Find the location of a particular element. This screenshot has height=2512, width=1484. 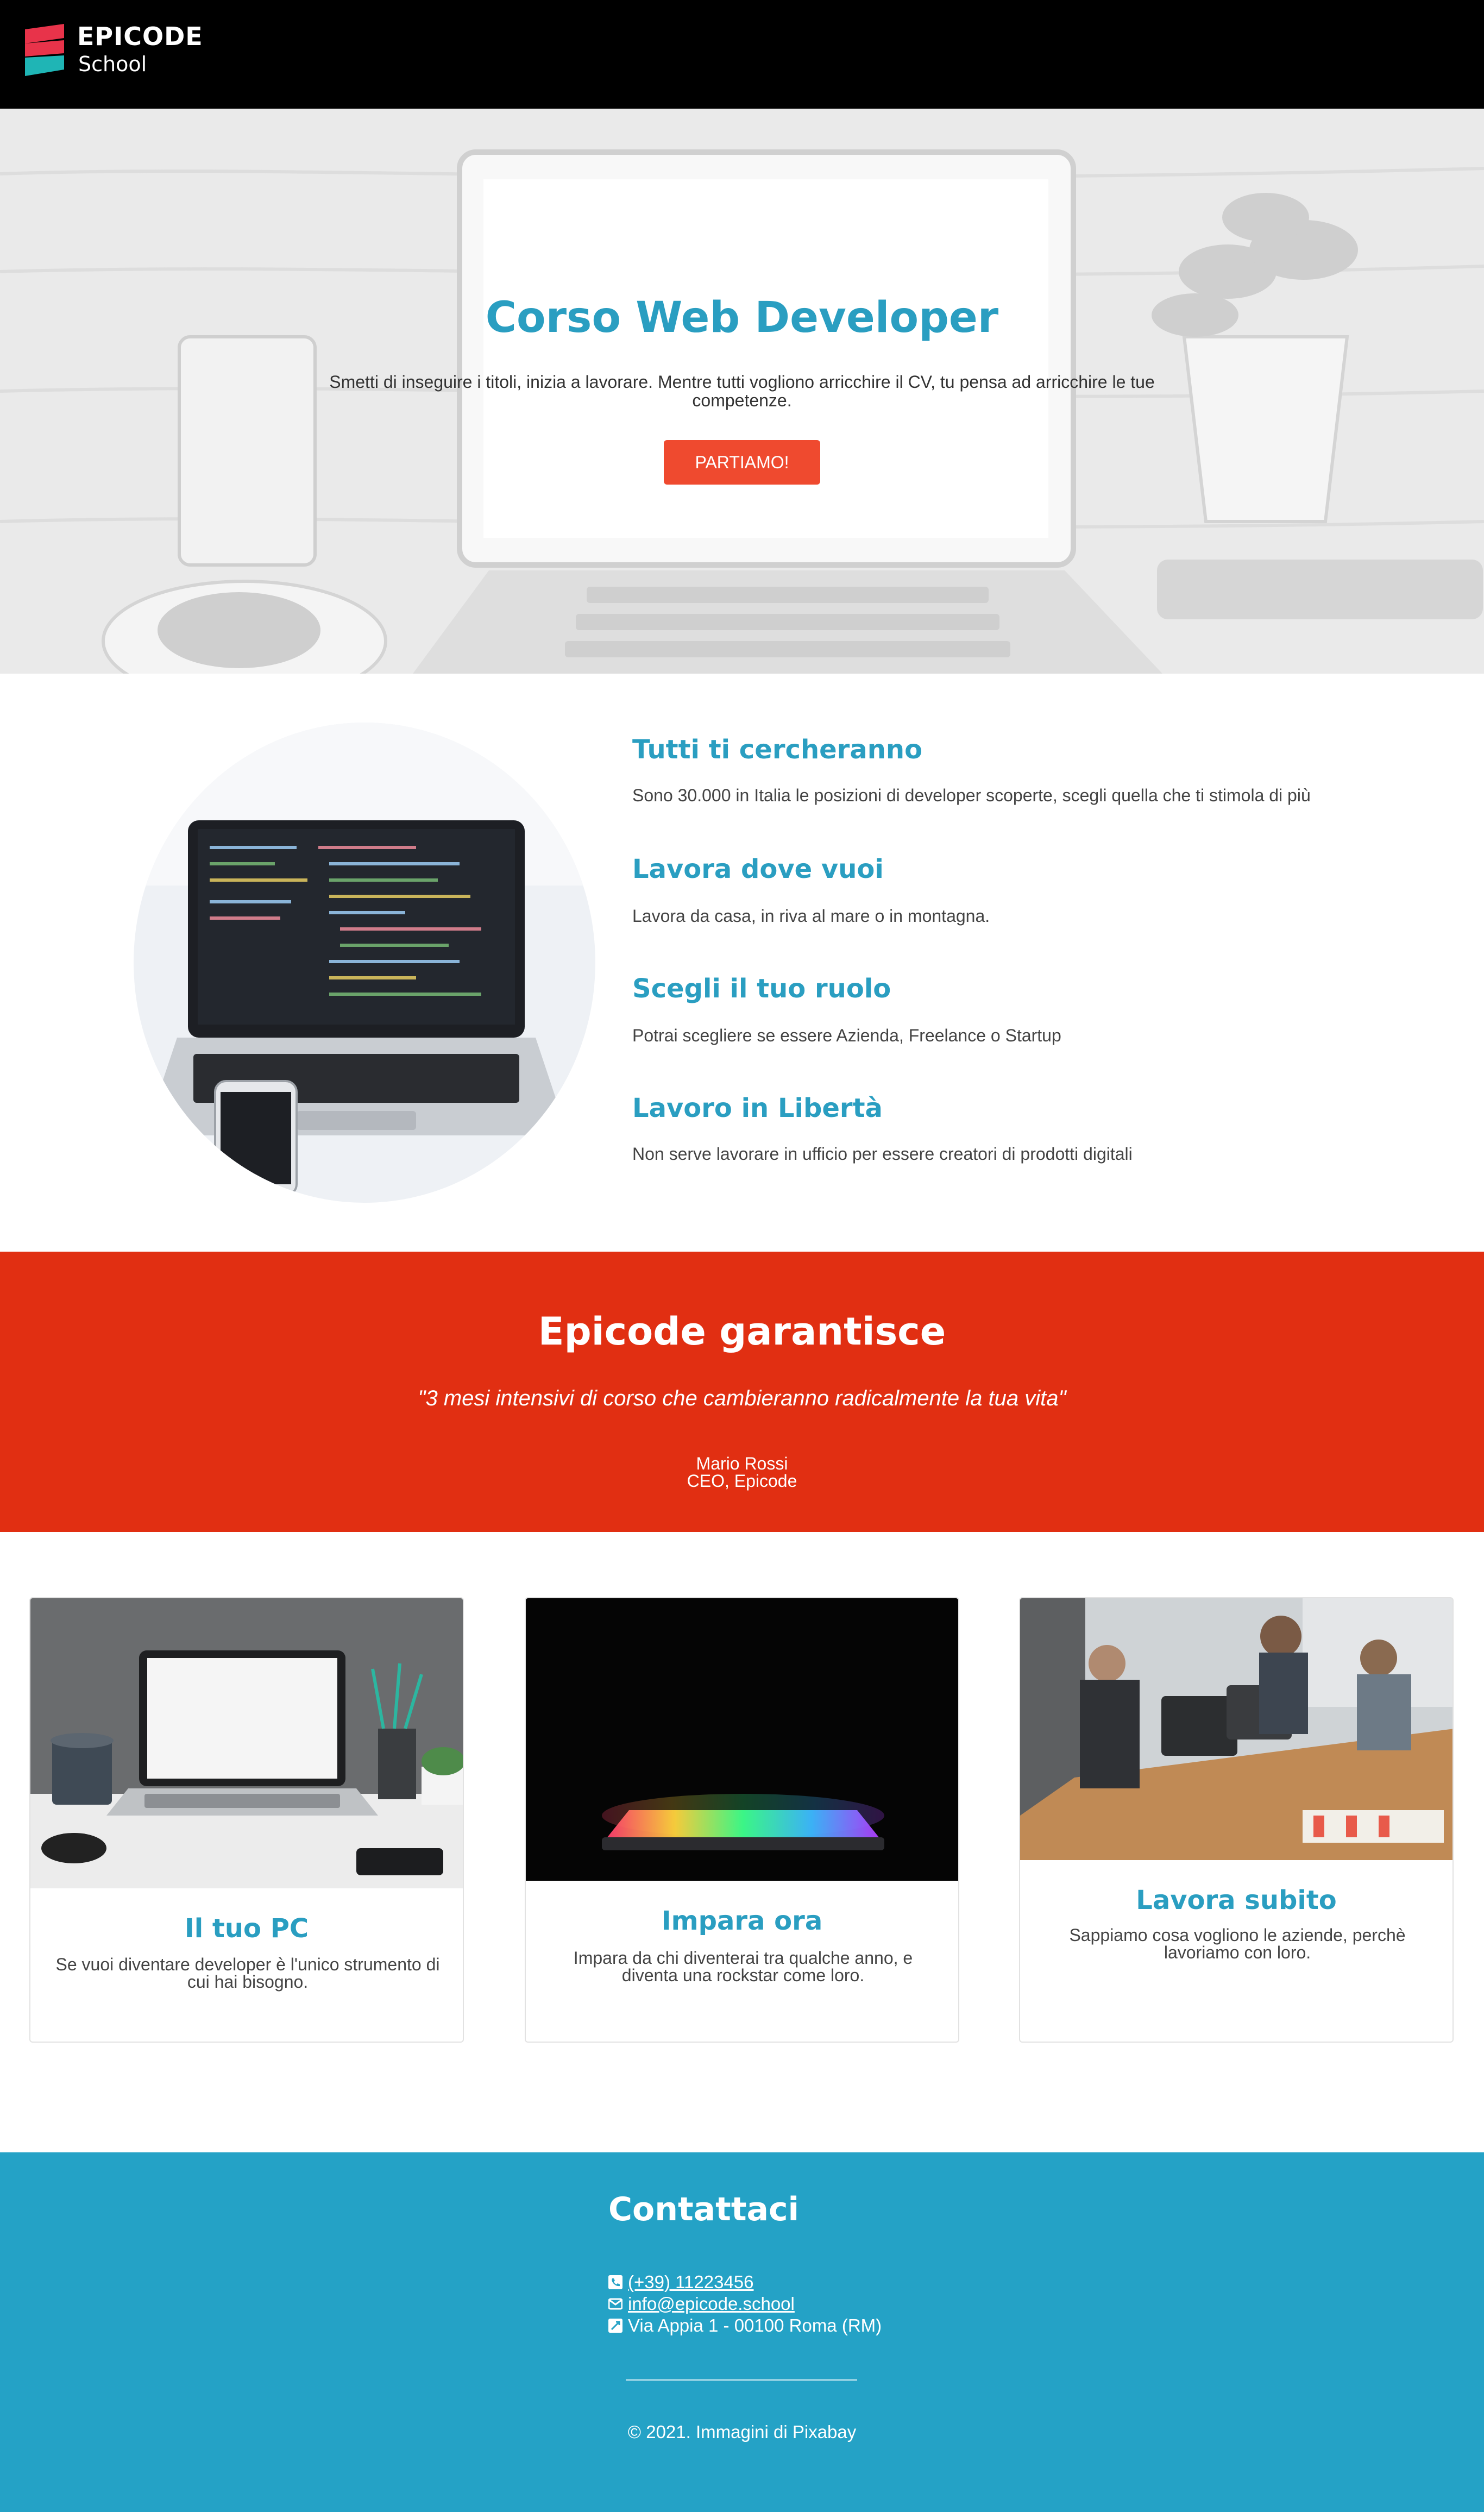

footer-email-row: info@epicode.school is located at coordinates (701, 2304).